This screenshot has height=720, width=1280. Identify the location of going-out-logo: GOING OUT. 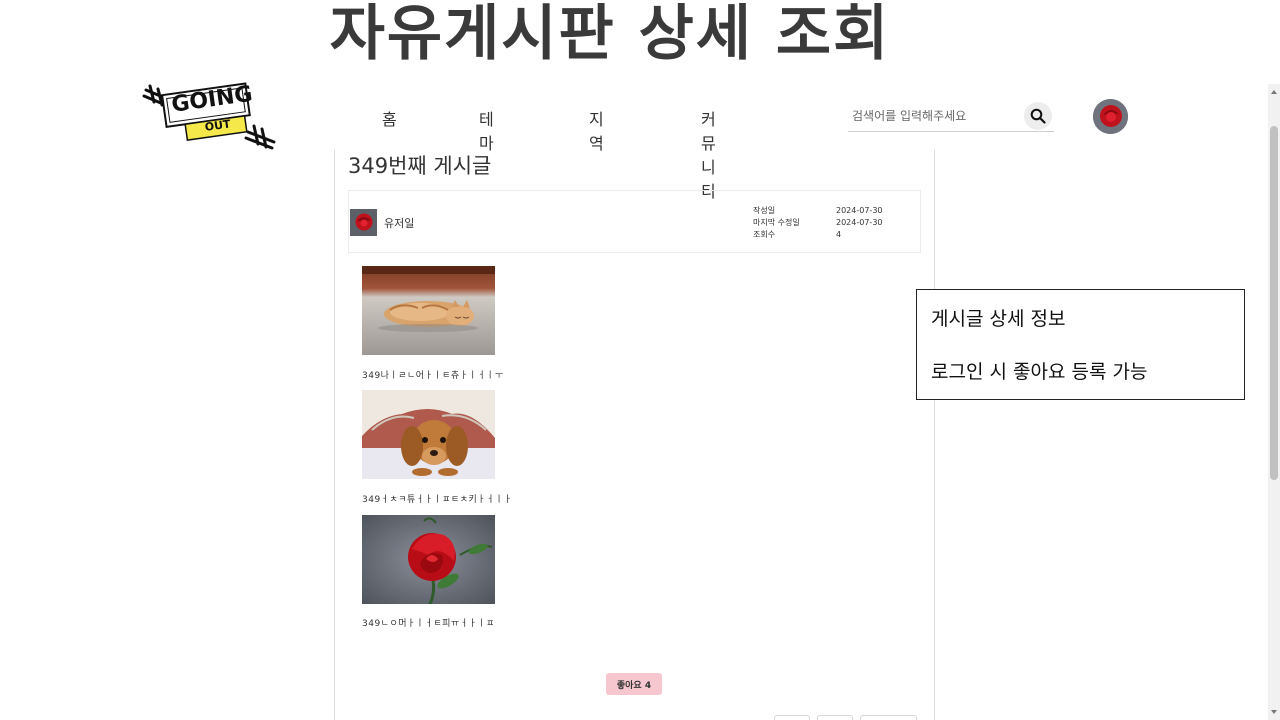
(210, 116).